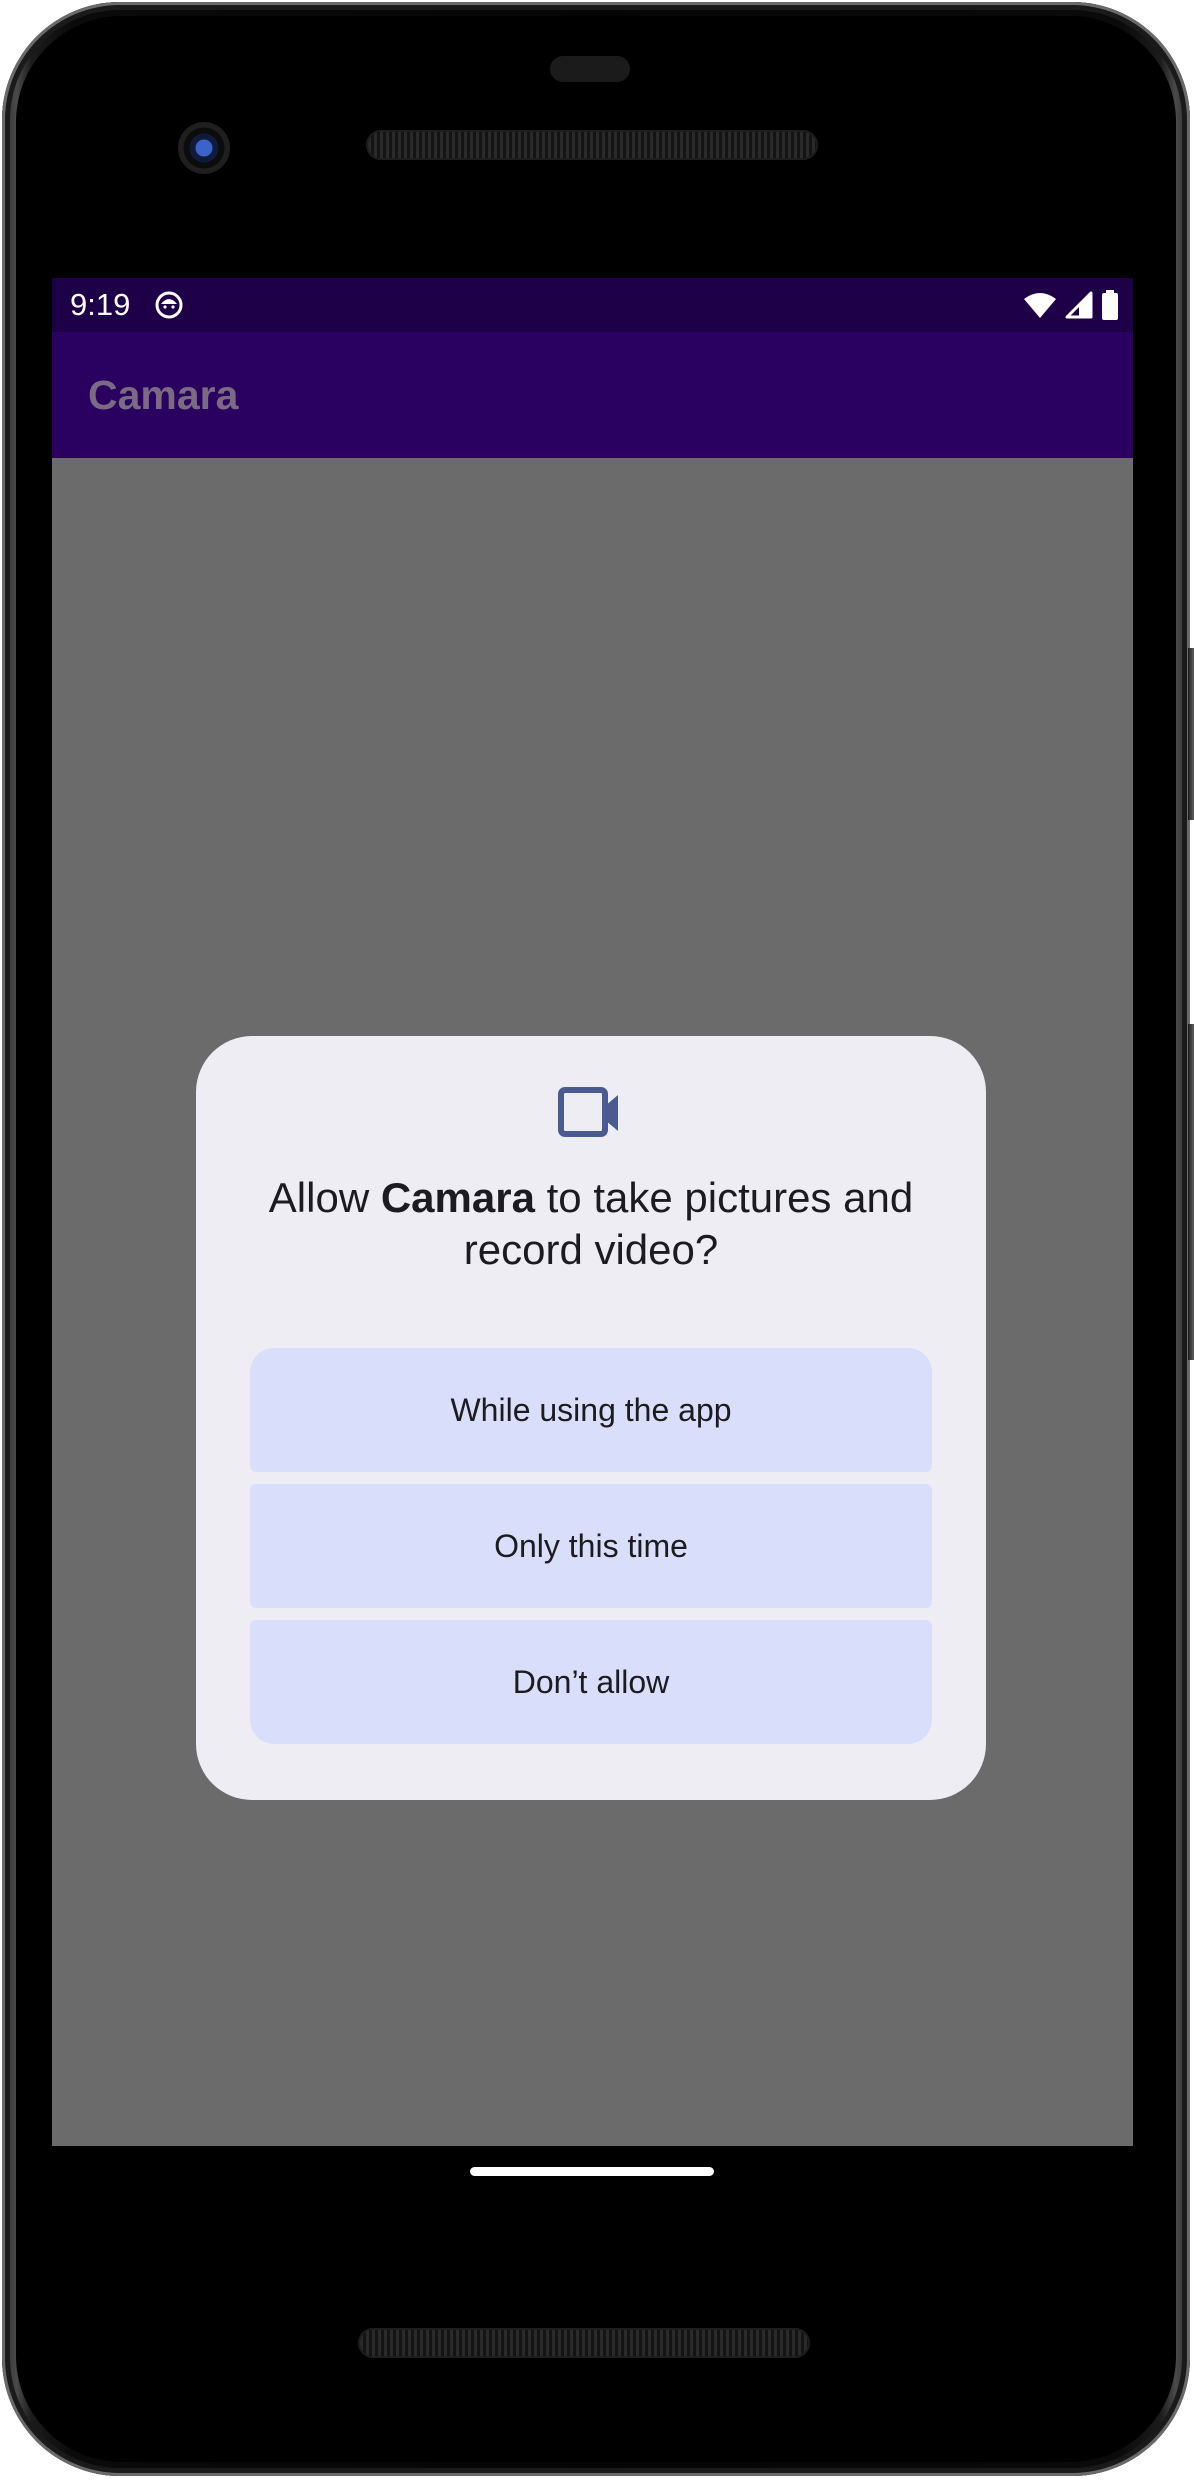  I want to click on status-icons, so click(1071, 305).